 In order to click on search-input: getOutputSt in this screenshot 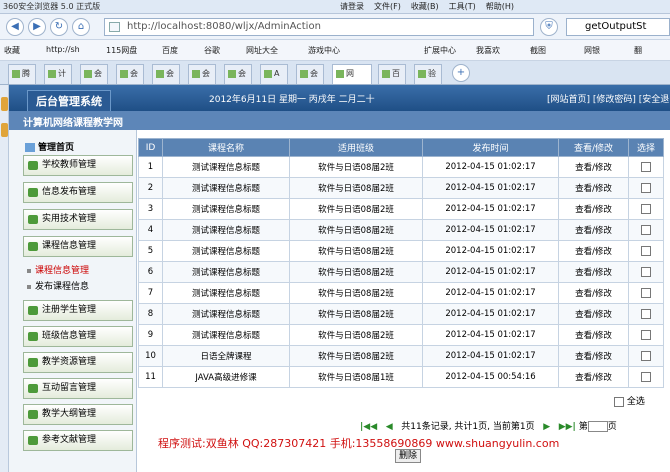, I will do `click(618, 27)`.